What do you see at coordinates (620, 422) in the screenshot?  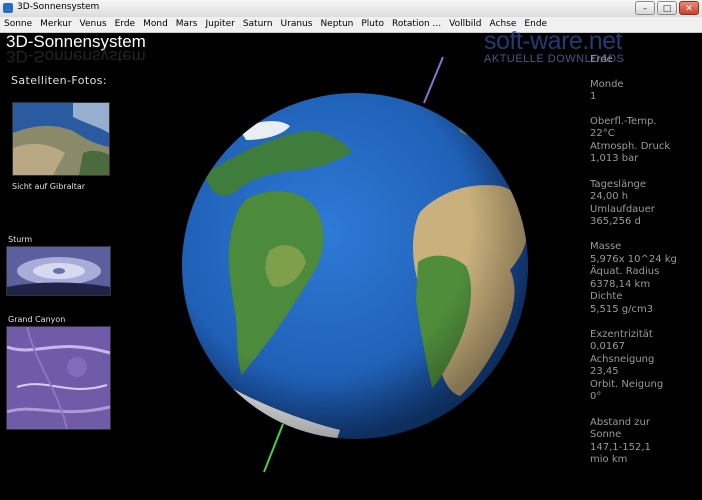 I see `distance-label-1: Abstand zur` at bounding box center [620, 422].